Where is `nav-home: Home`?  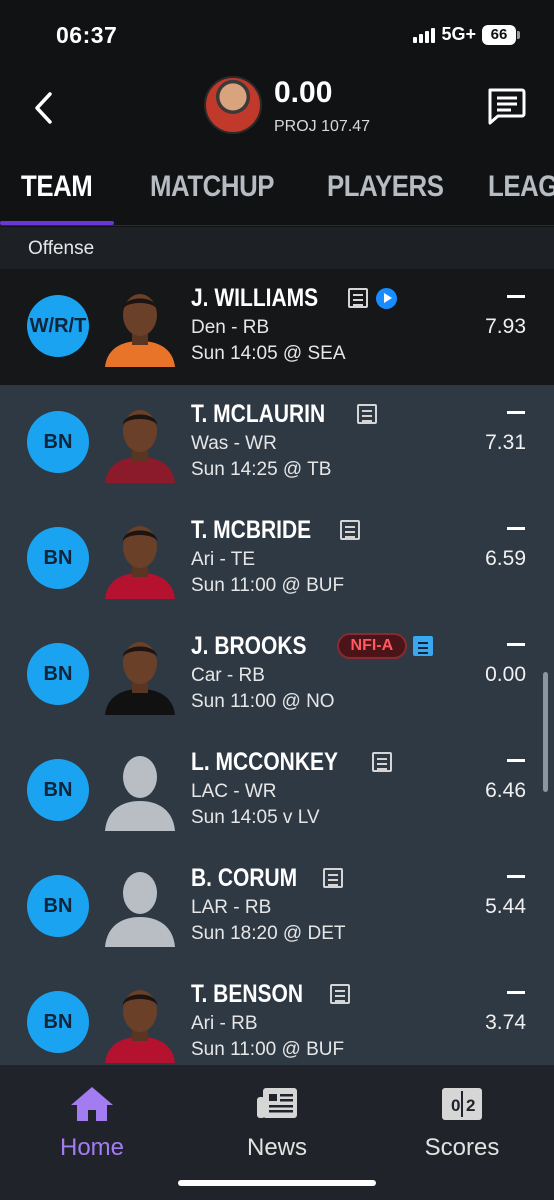 nav-home: Home is located at coordinates (92, 1123).